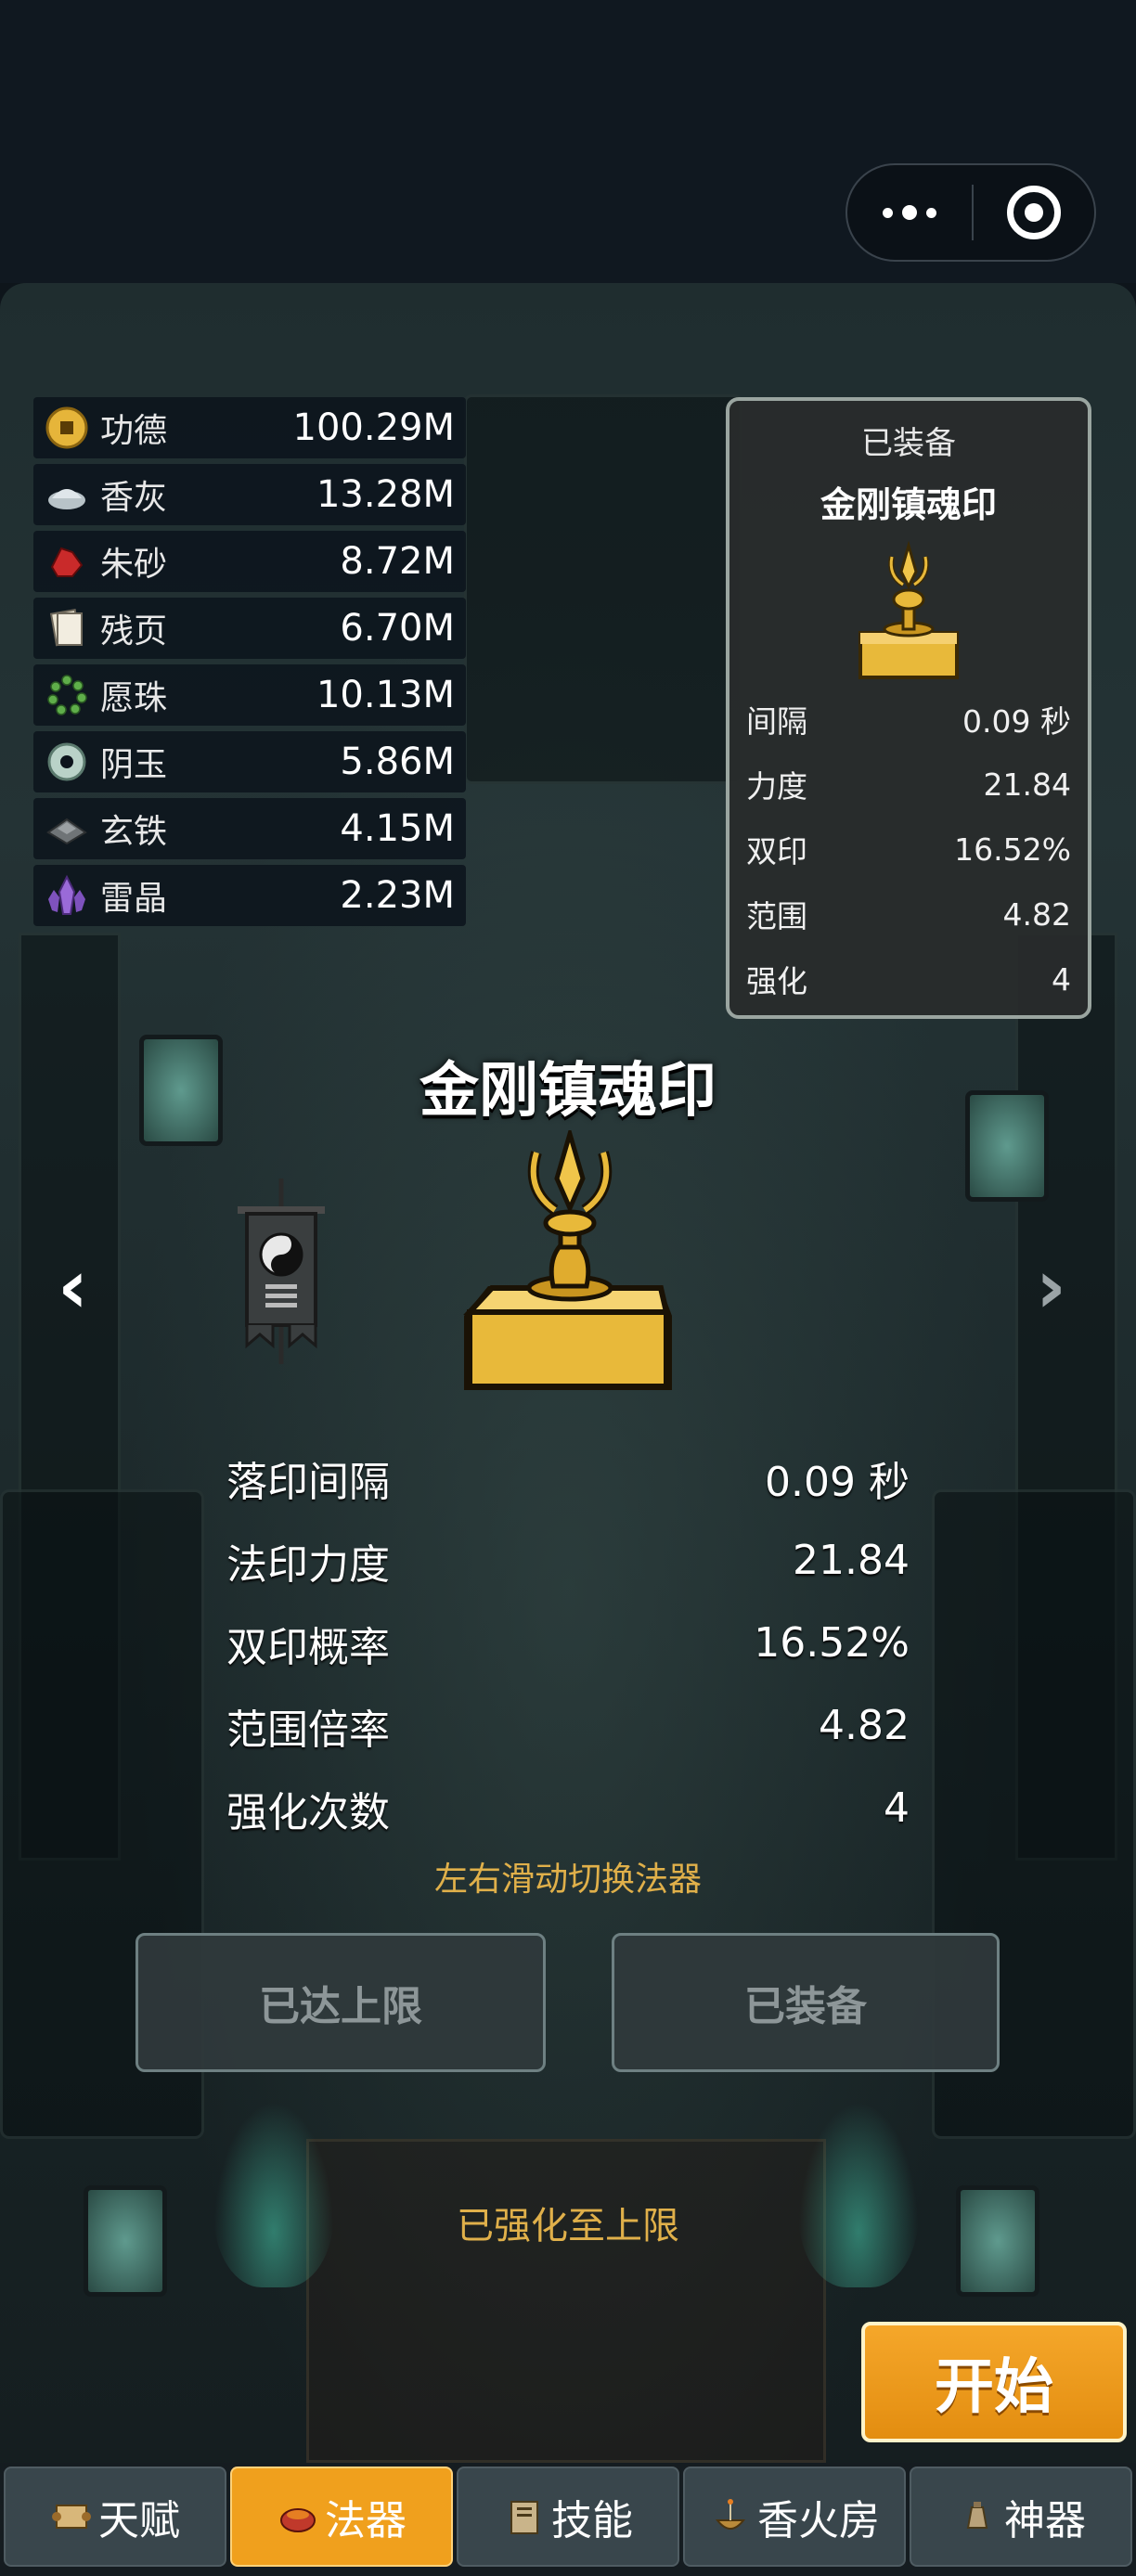 This screenshot has height=2576, width=1136. I want to click on bell-icon, so click(977, 2516).